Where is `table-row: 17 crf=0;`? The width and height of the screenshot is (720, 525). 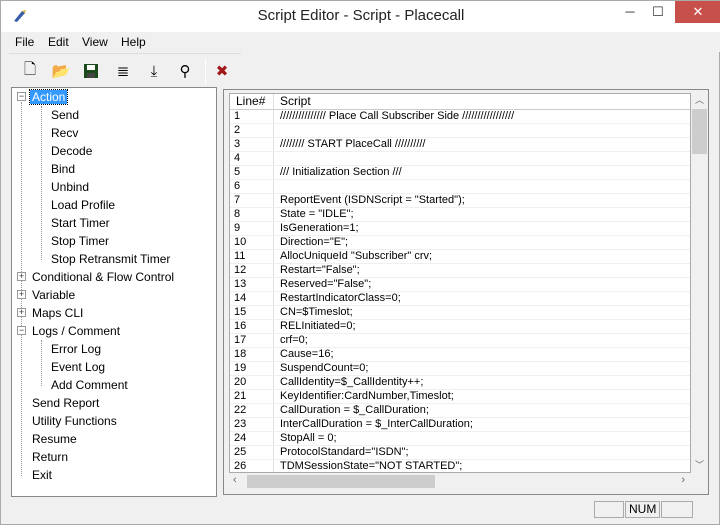
table-row: 17 crf=0; is located at coordinates (460, 341).